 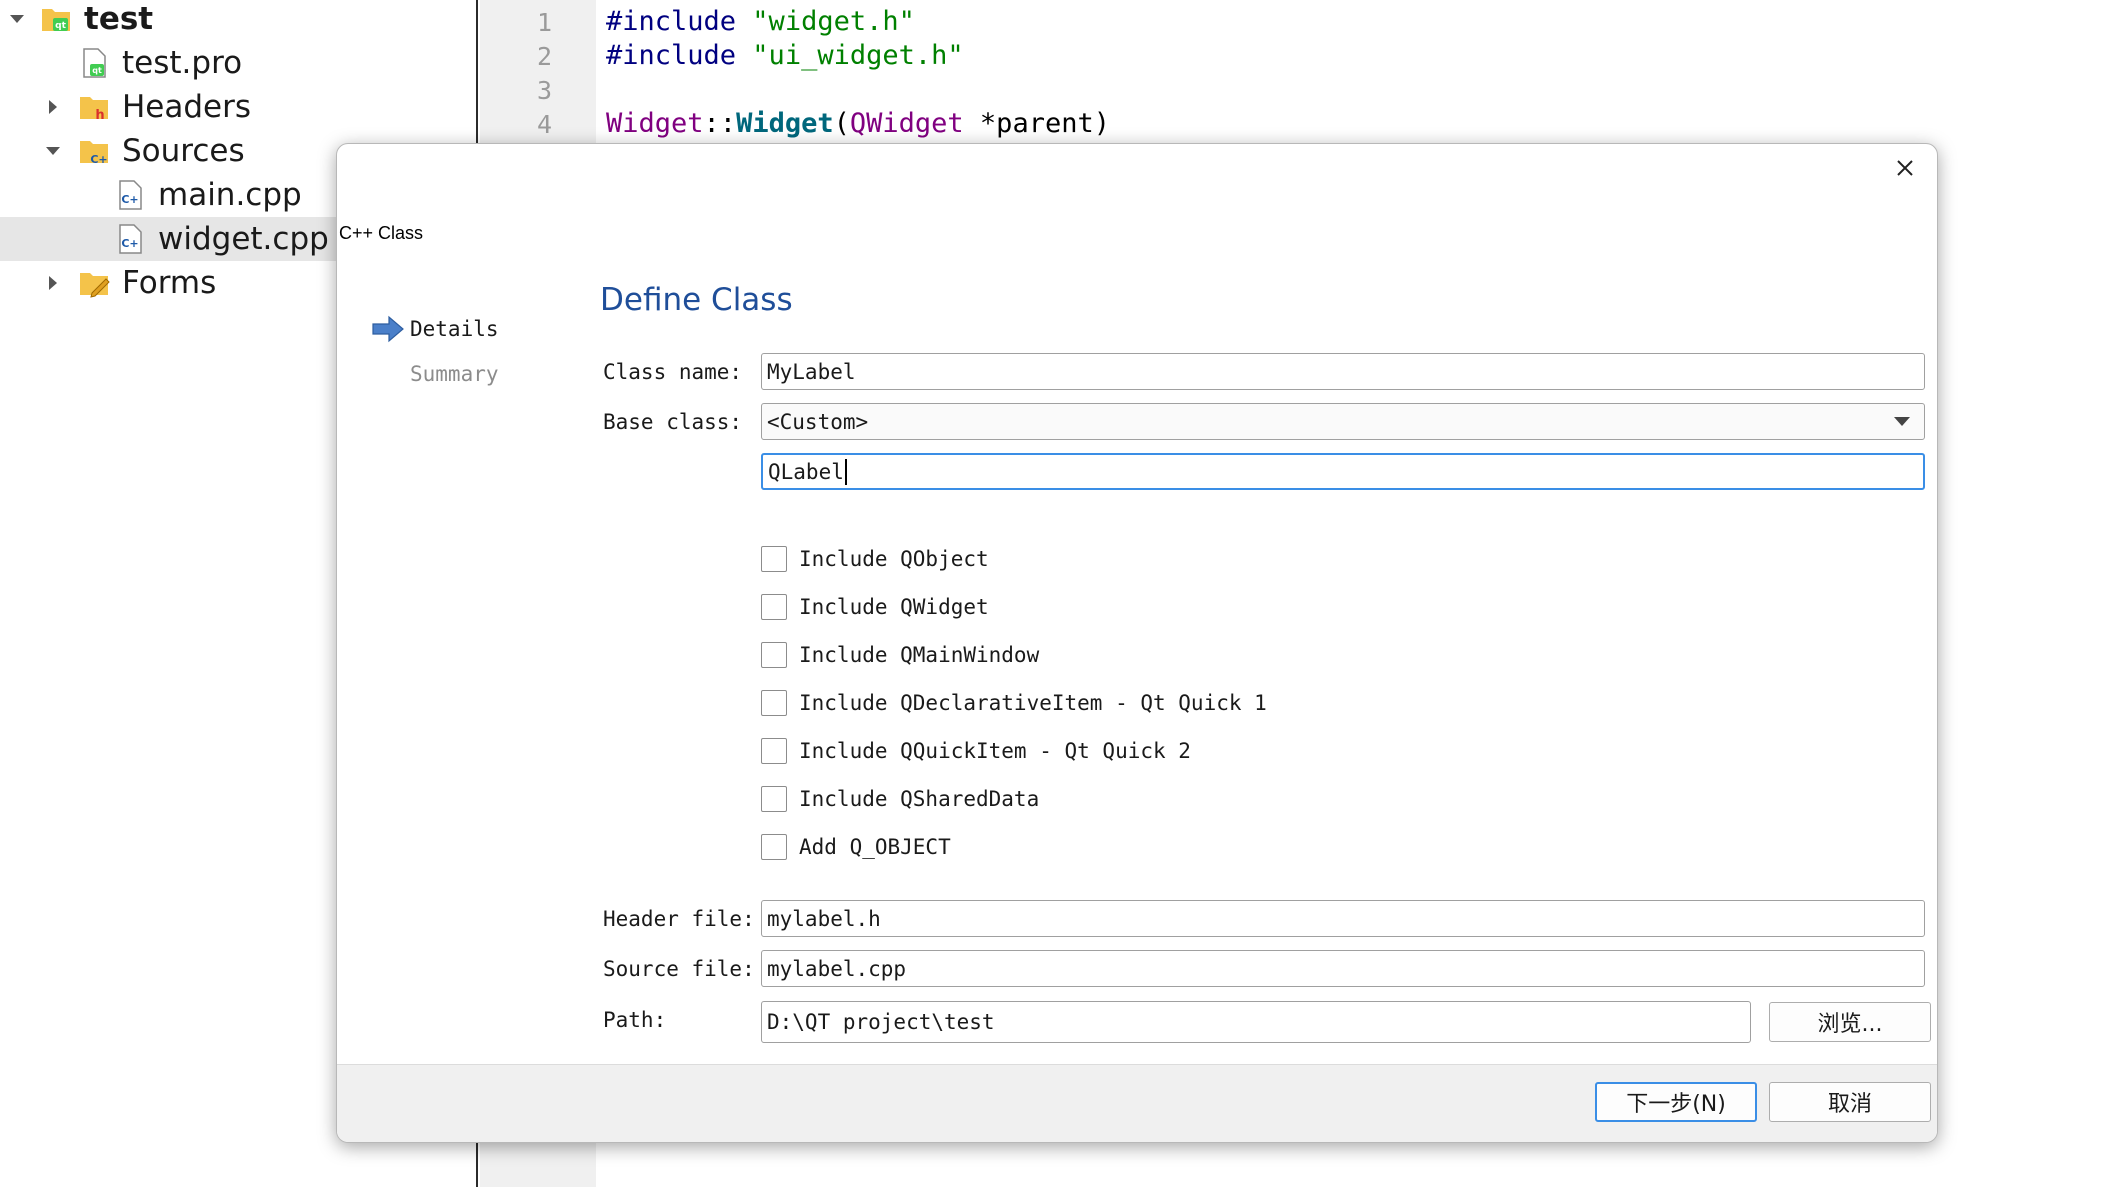 I want to click on checkbox-include-qobject: Include QObject, so click(x=875, y=559).